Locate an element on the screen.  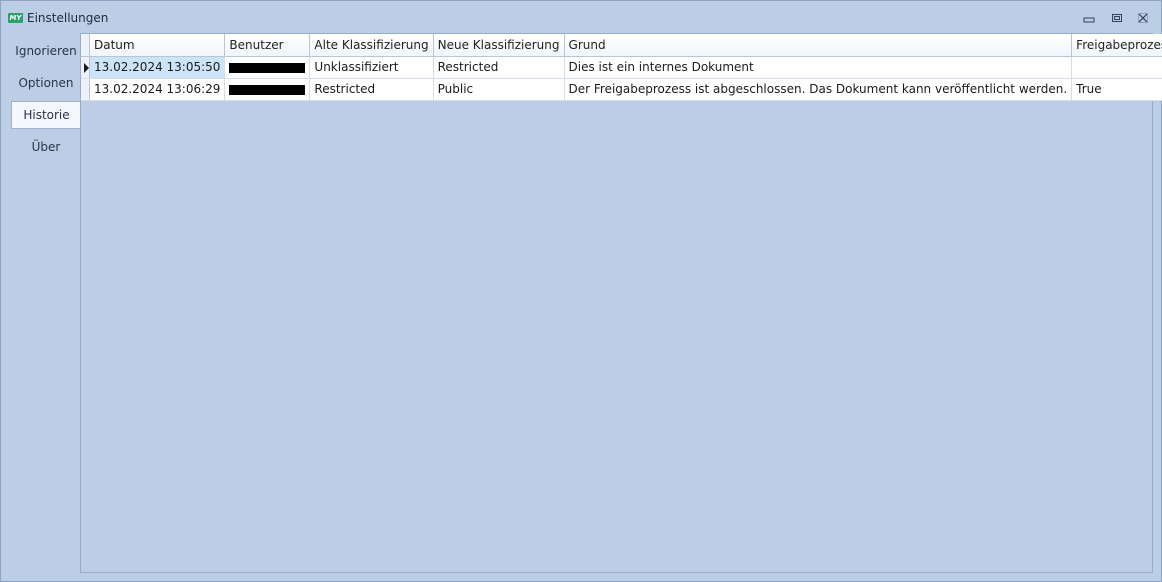
window-title: Einstellungen is located at coordinates (68, 18).